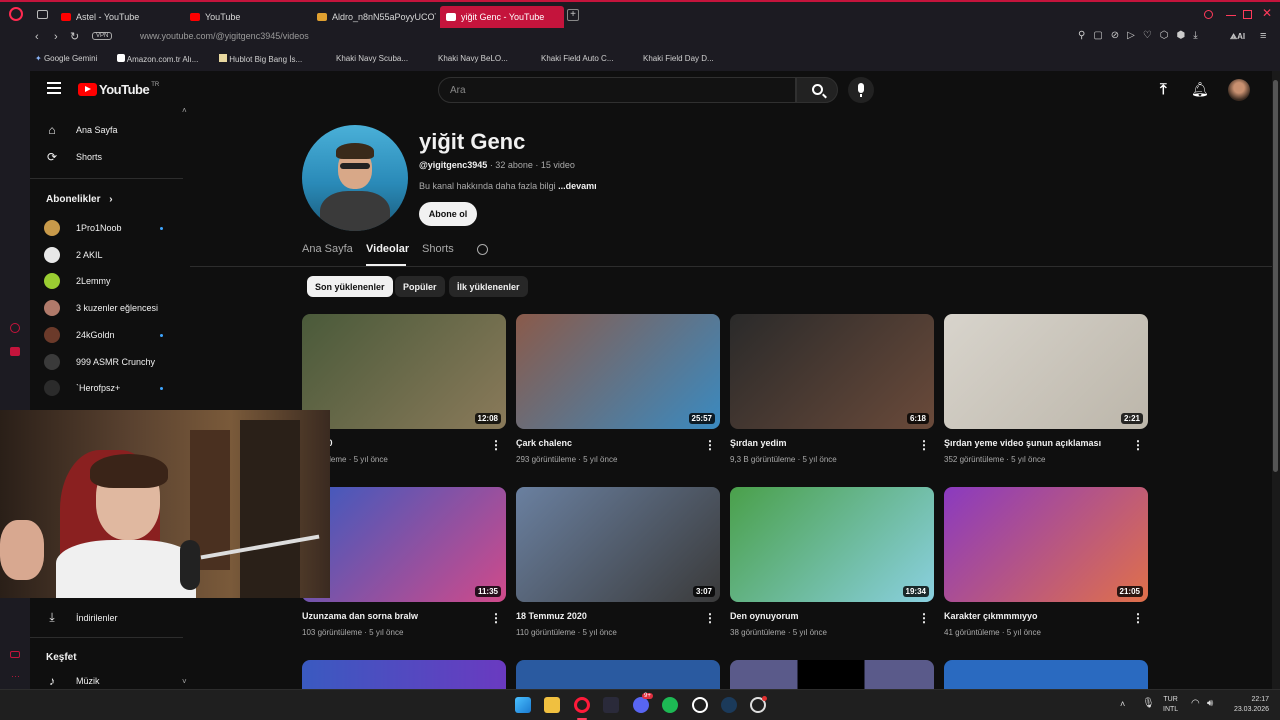 This screenshot has width=1280, height=720. I want to click on tab-aldro: Aldro_n8nN55aPoyyUCOT, so click(373, 17).